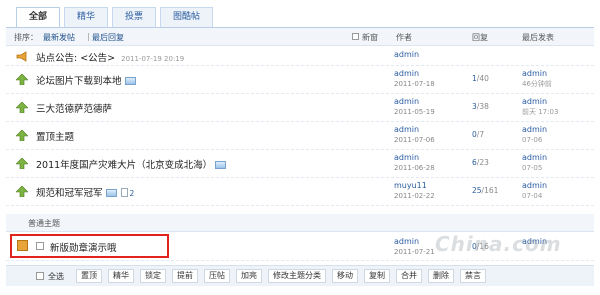 The image size is (600, 295). What do you see at coordinates (132, 193) in the screenshot?
I see `page-link: 2` at bounding box center [132, 193].